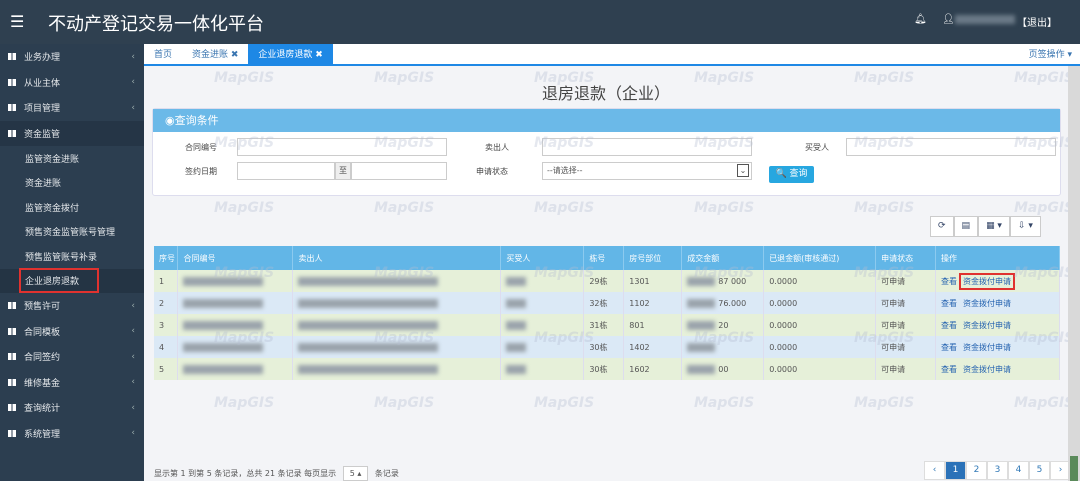  Describe the element at coordinates (386, 473) in the screenshot. I see `records-suffix: 条记录` at that location.